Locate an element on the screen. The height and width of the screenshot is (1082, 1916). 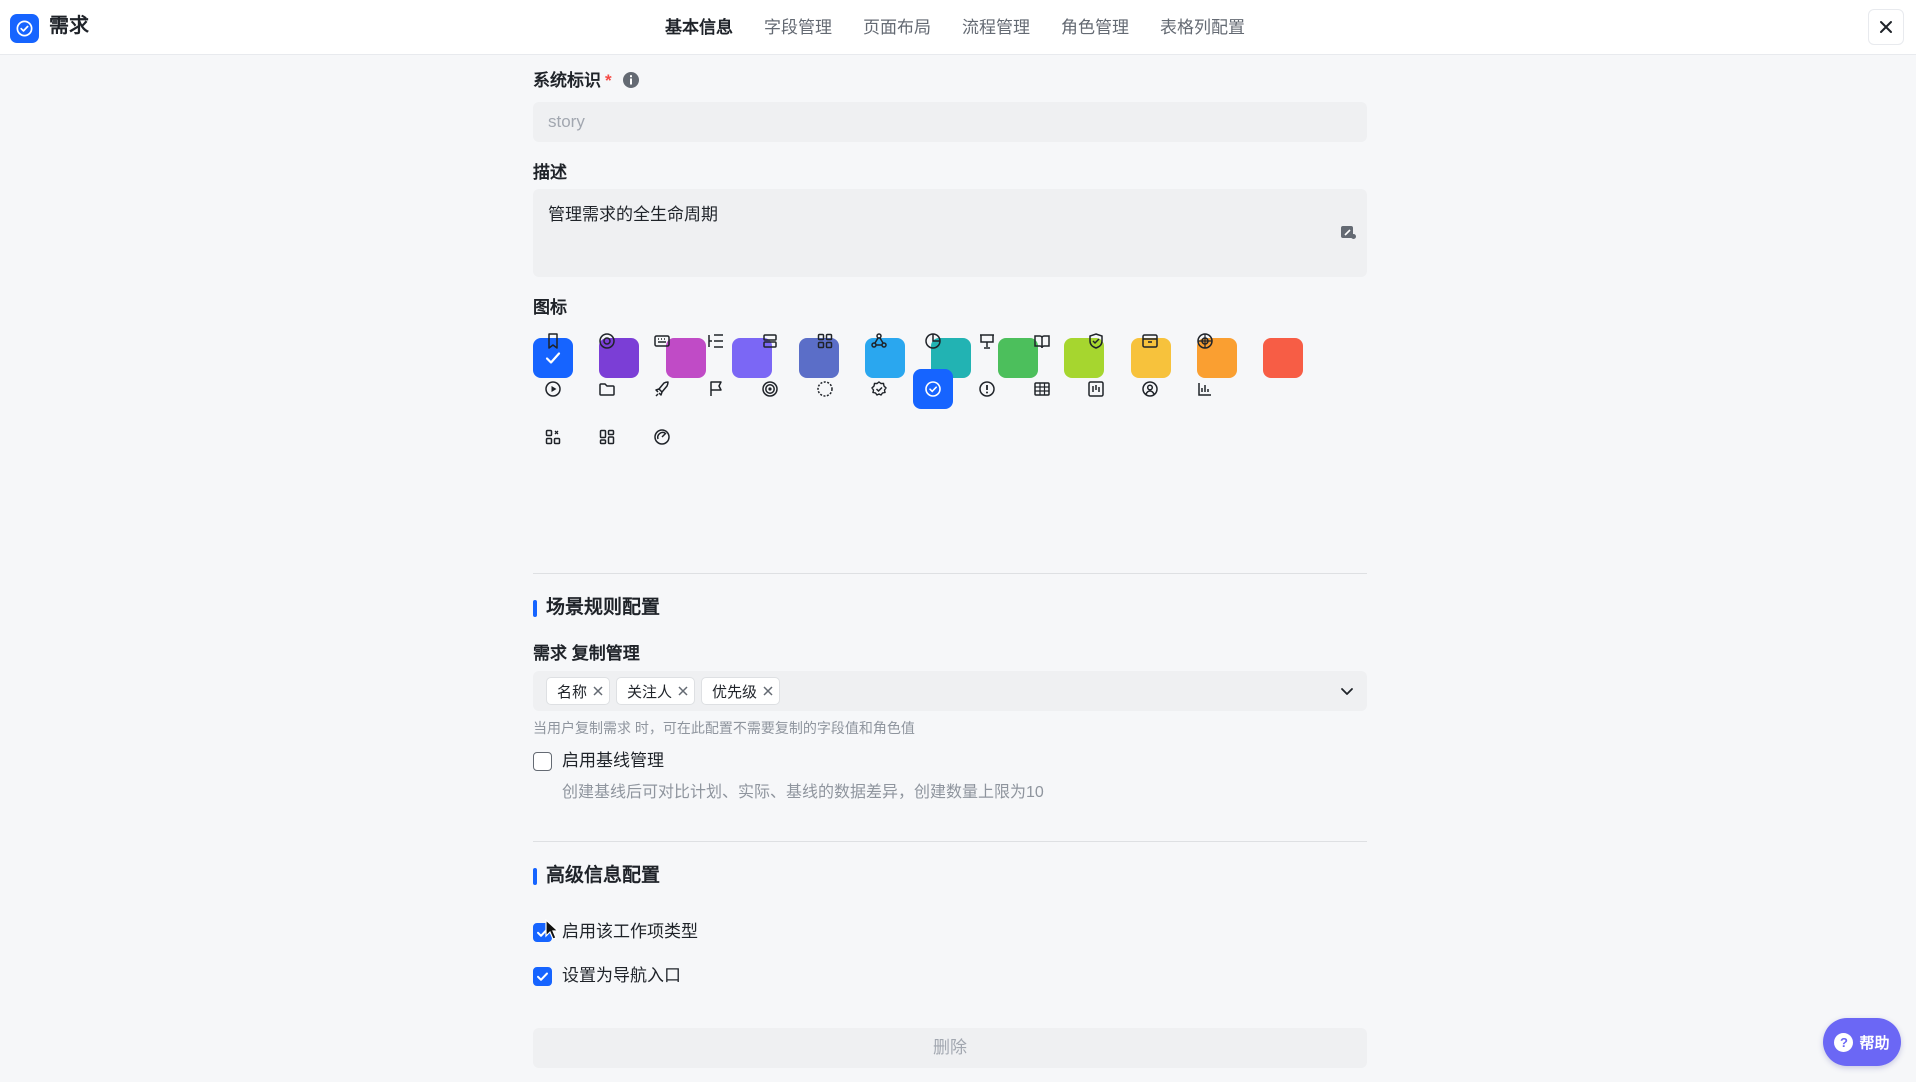
copy-fields-select: 名称 关注人 优先级 is located at coordinates (950, 691).